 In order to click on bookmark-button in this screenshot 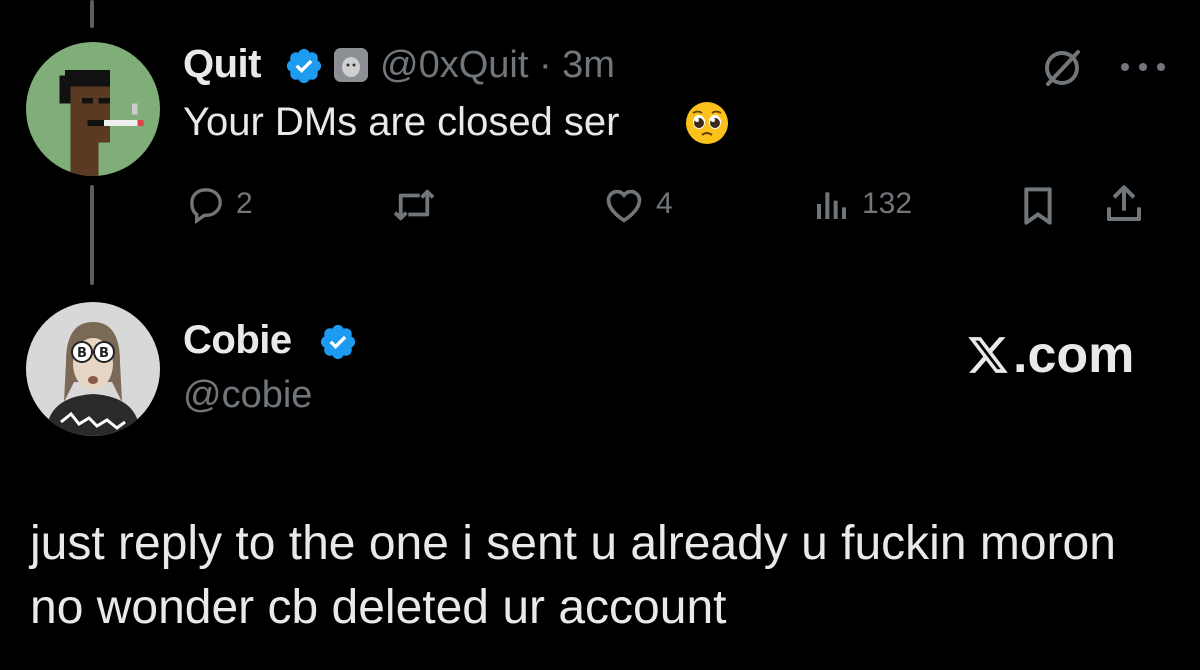, I will do `click(1038, 206)`.